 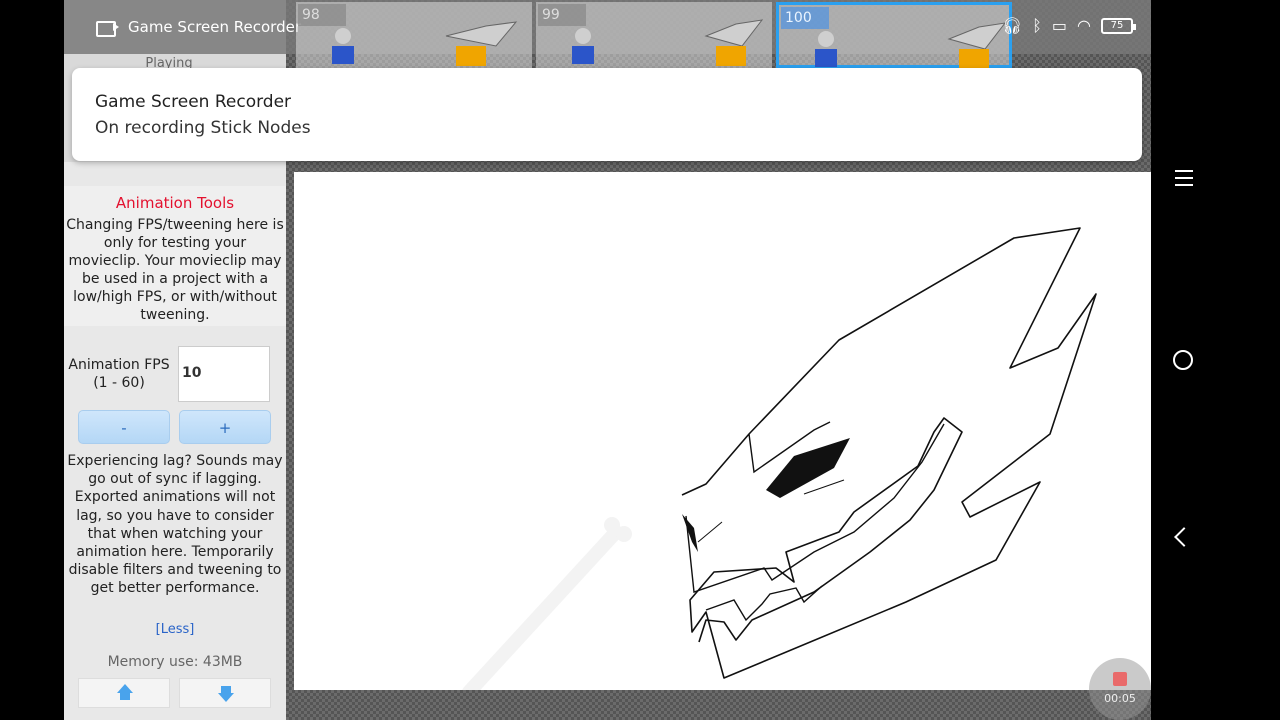 I want to click on notification-text: On recording Stick Nodes, so click(x=203, y=128).